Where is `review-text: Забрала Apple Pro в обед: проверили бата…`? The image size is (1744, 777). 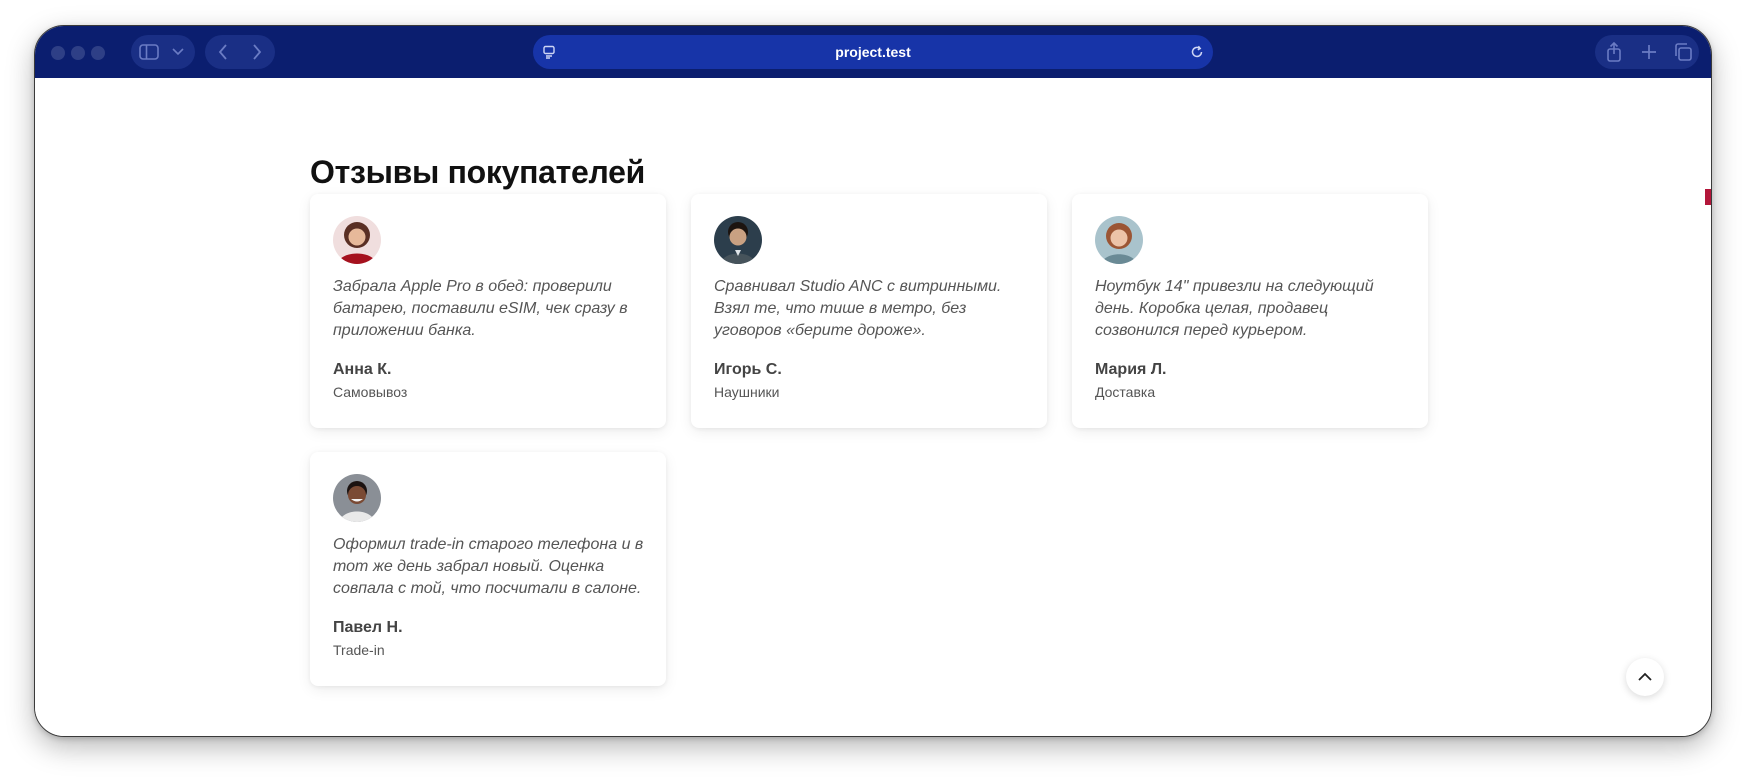
review-text: Забрала Apple Pro в обед: проверили бата… is located at coordinates (480, 308).